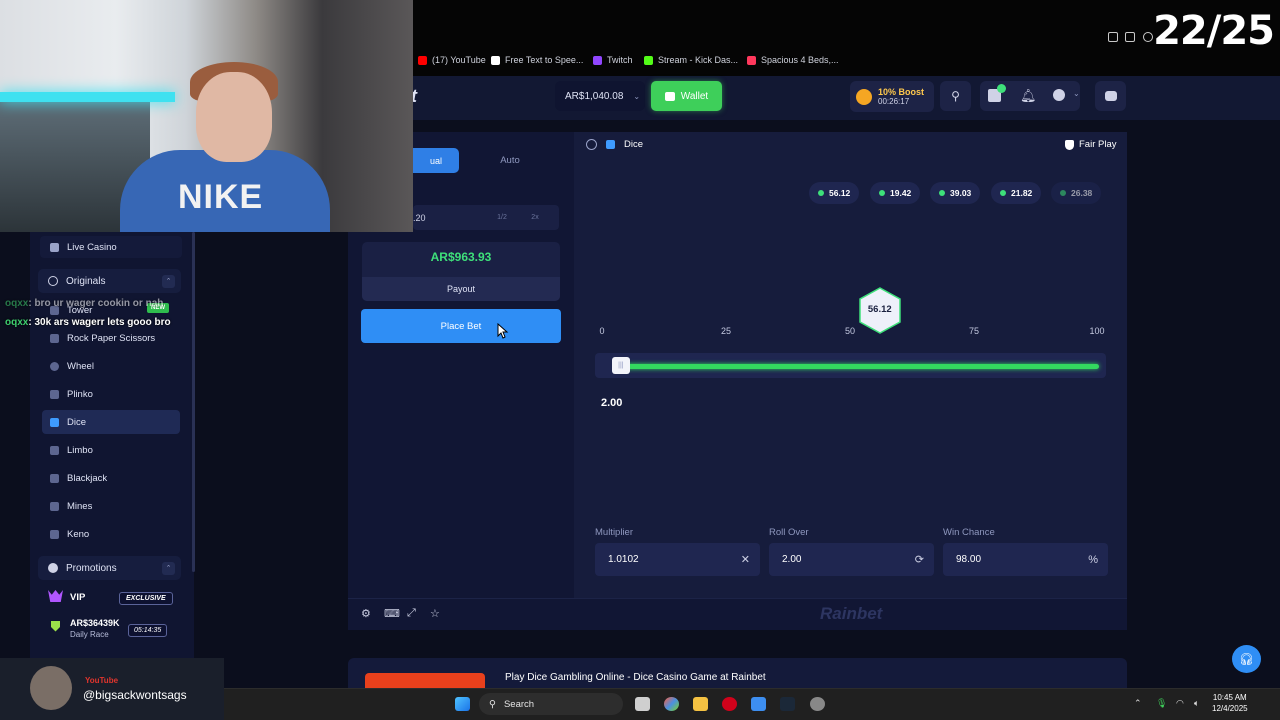 The width and height of the screenshot is (1280, 720). What do you see at coordinates (1097, 331) in the screenshot?
I see `scale-label: 100` at bounding box center [1097, 331].